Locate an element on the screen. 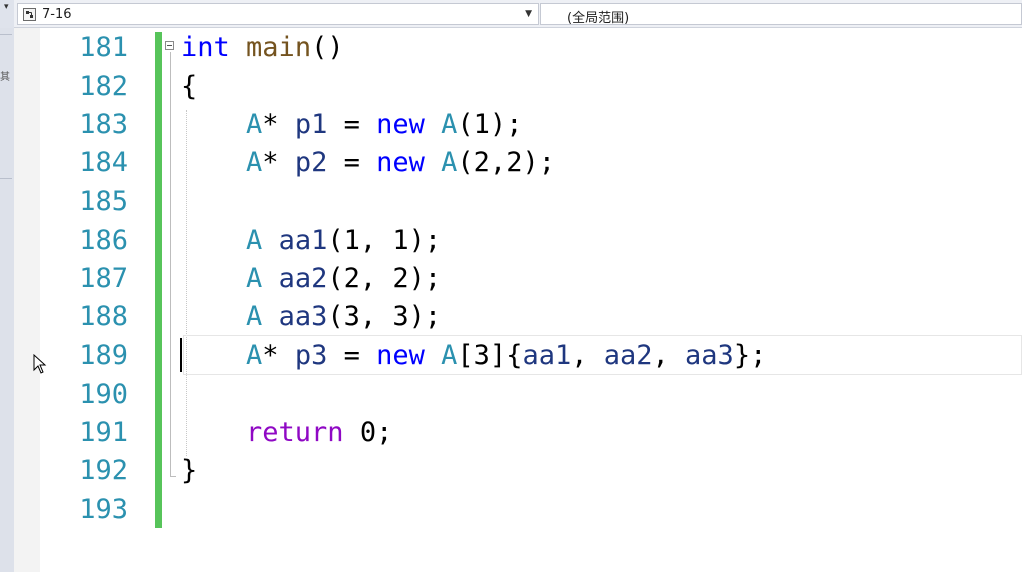  code-text: A* p3 = new A[3]{aa1, aa2, aa3}; is located at coordinates (473, 356).